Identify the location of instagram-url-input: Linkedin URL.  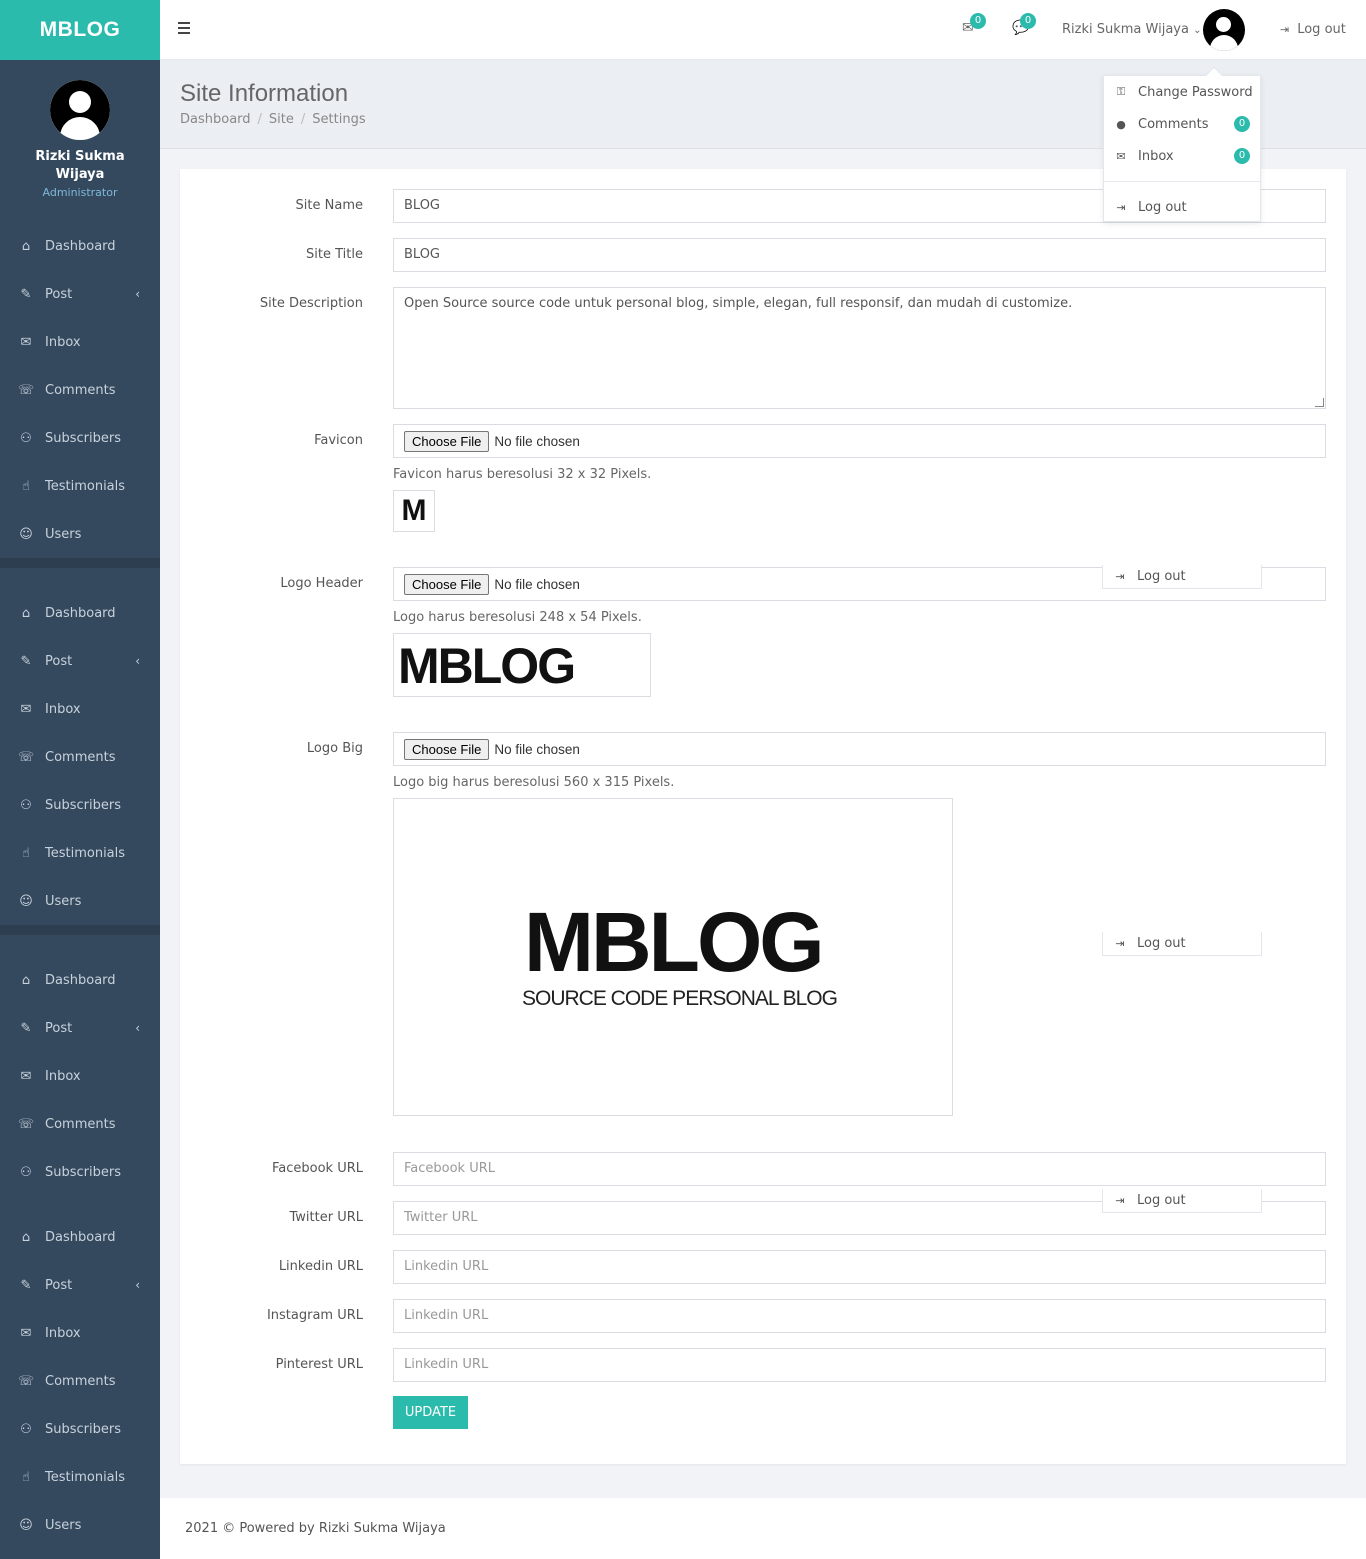
(859, 1316).